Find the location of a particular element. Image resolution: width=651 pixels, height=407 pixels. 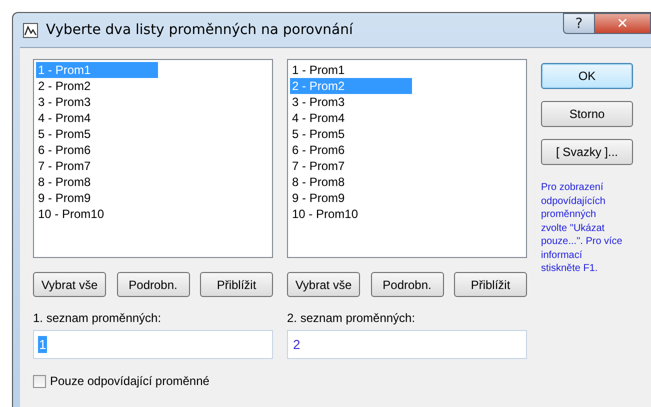

window-title: Vyberte dva listy proměnných na porovnání is located at coordinates (199, 30).